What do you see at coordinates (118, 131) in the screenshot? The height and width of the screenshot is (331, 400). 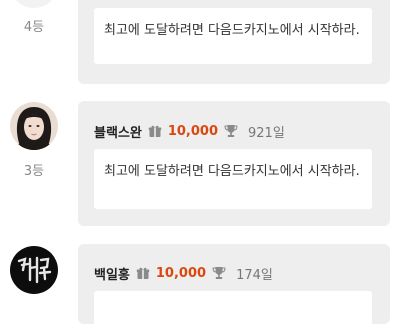 I see `username: 블랙스완` at bounding box center [118, 131].